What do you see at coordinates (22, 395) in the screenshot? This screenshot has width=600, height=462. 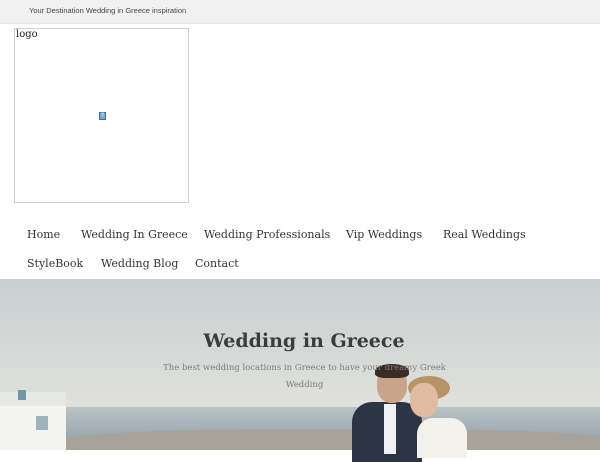 I see `building-chimney` at bounding box center [22, 395].